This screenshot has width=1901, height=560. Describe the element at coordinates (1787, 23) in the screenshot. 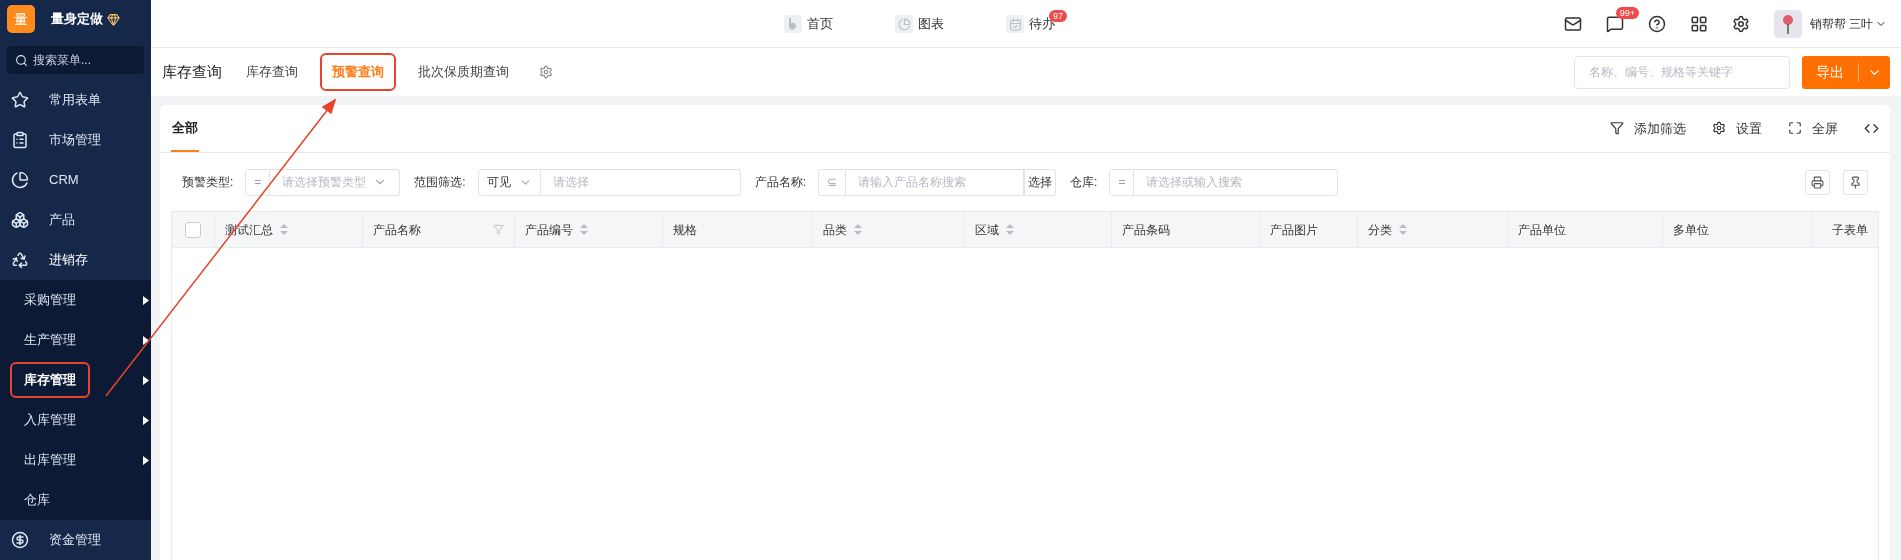

I see `avatar` at that location.